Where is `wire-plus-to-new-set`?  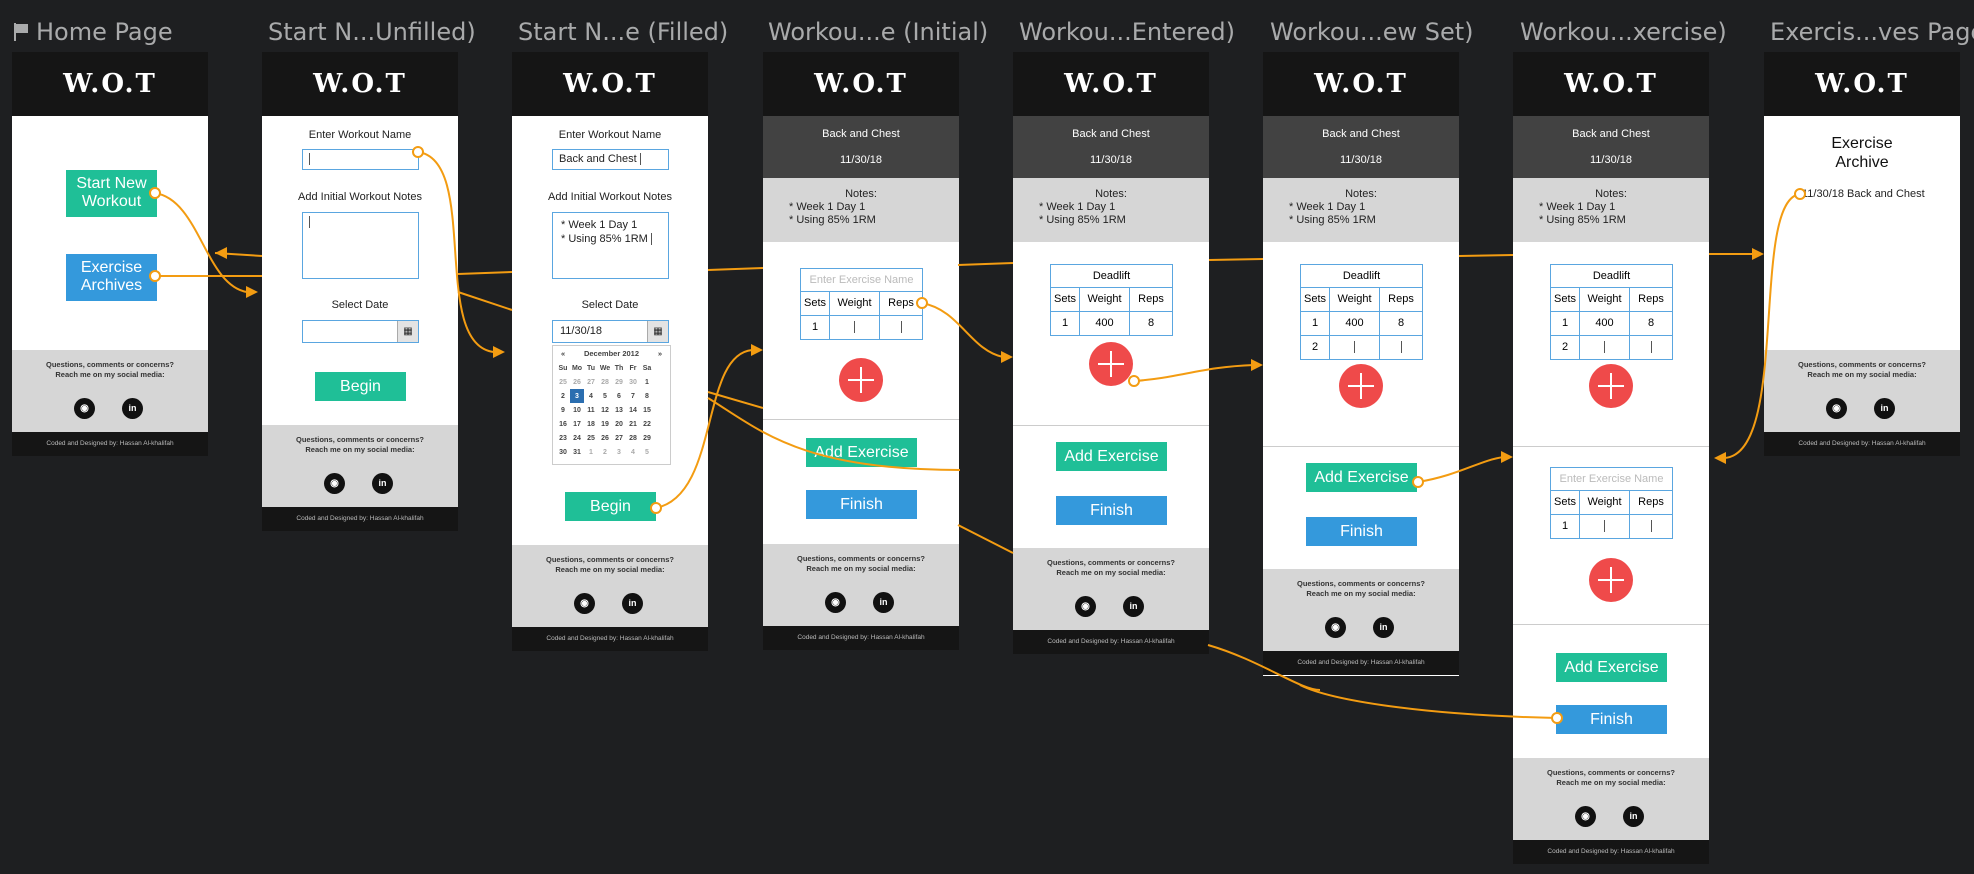 wire-plus-to-new-set is located at coordinates (1194, 373).